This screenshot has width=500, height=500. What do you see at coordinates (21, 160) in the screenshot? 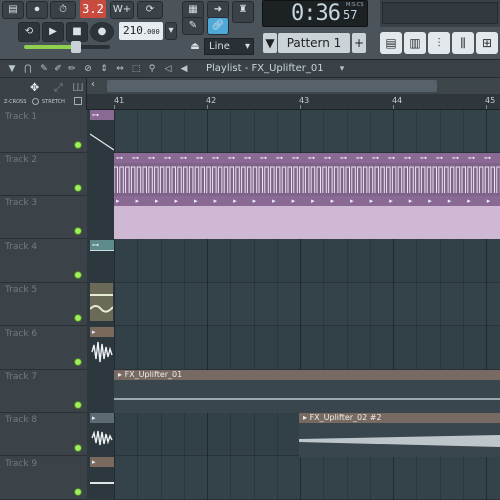
I see `track-name: Track 2` at bounding box center [21, 160].